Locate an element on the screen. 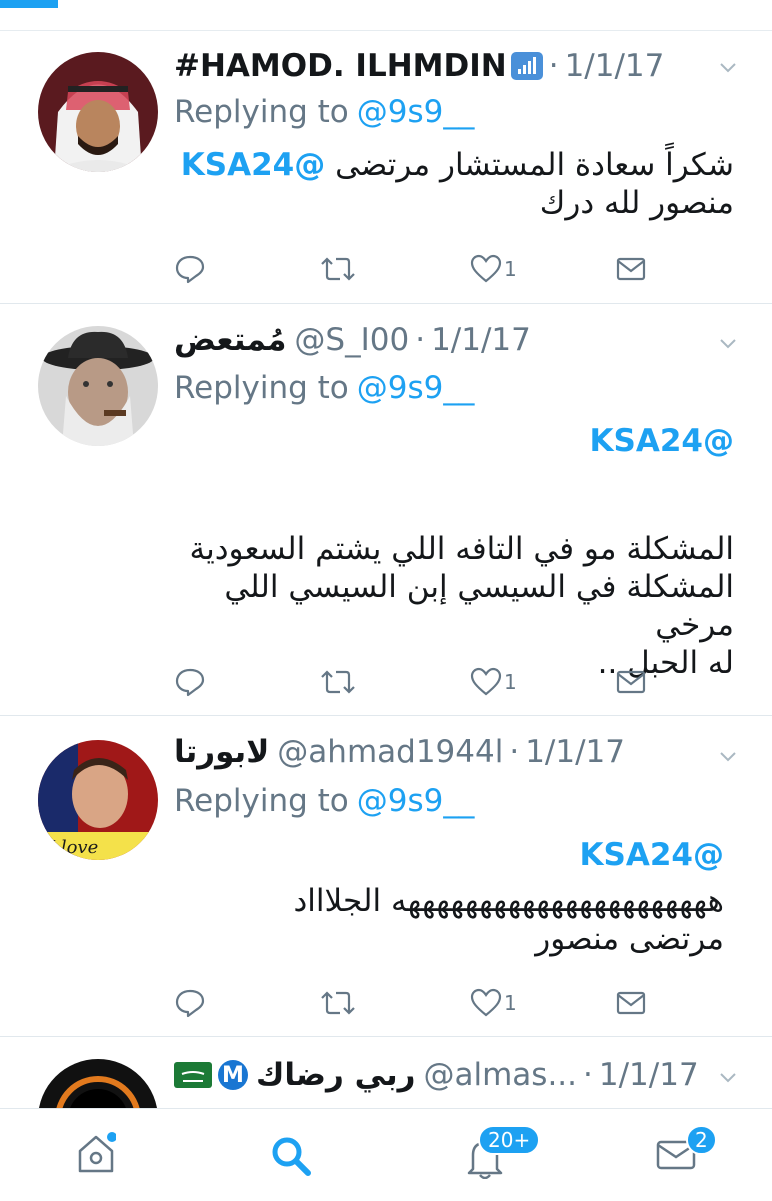 This screenshot has height=1201, width=772. top-tab-strip is located at coordinates (386, 15).